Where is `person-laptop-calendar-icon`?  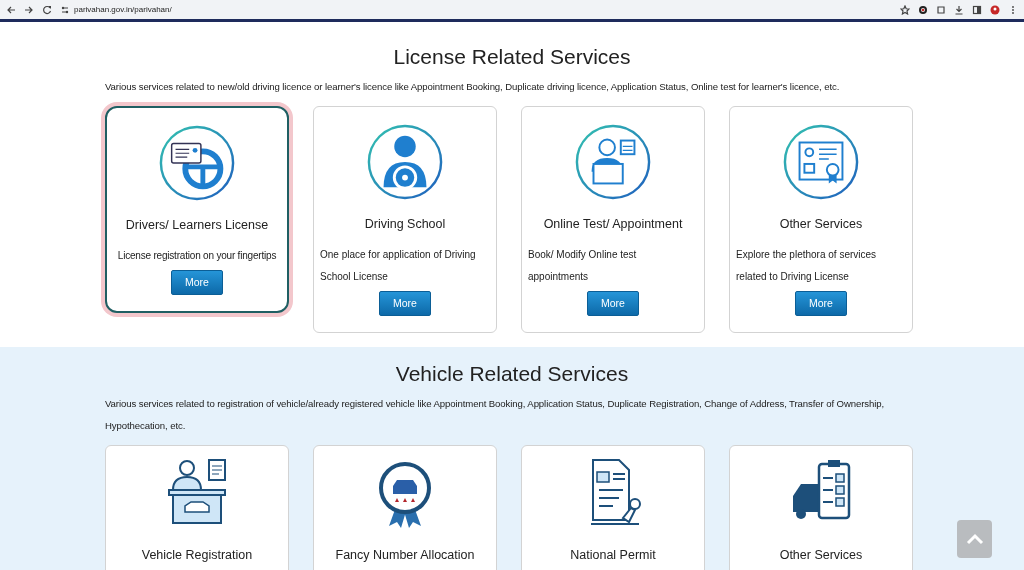 person-laptop-calendar-icon is located at coordinates (613, 162).